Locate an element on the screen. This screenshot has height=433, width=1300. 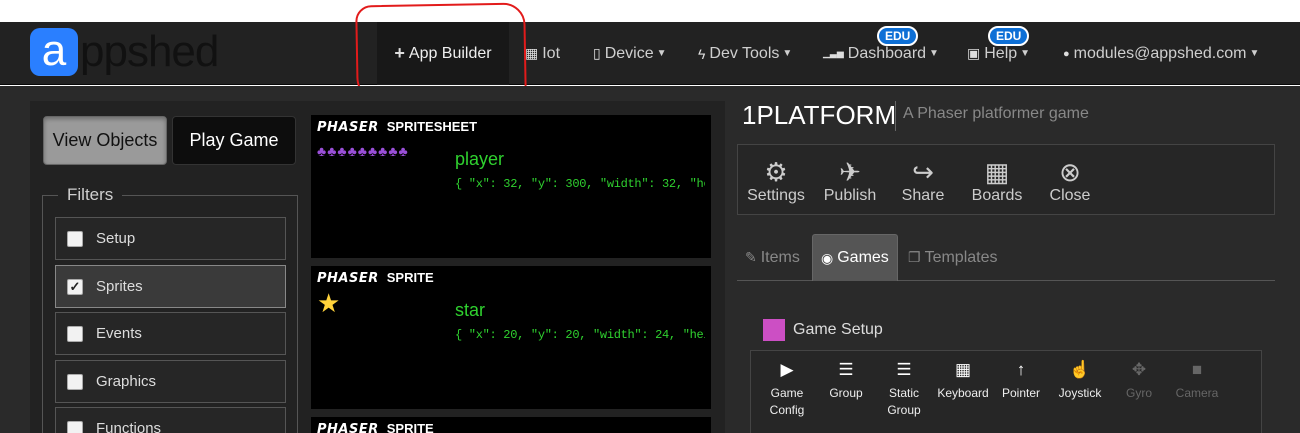
checkbox-checked: ✓ is located at coordinates (75, 286).